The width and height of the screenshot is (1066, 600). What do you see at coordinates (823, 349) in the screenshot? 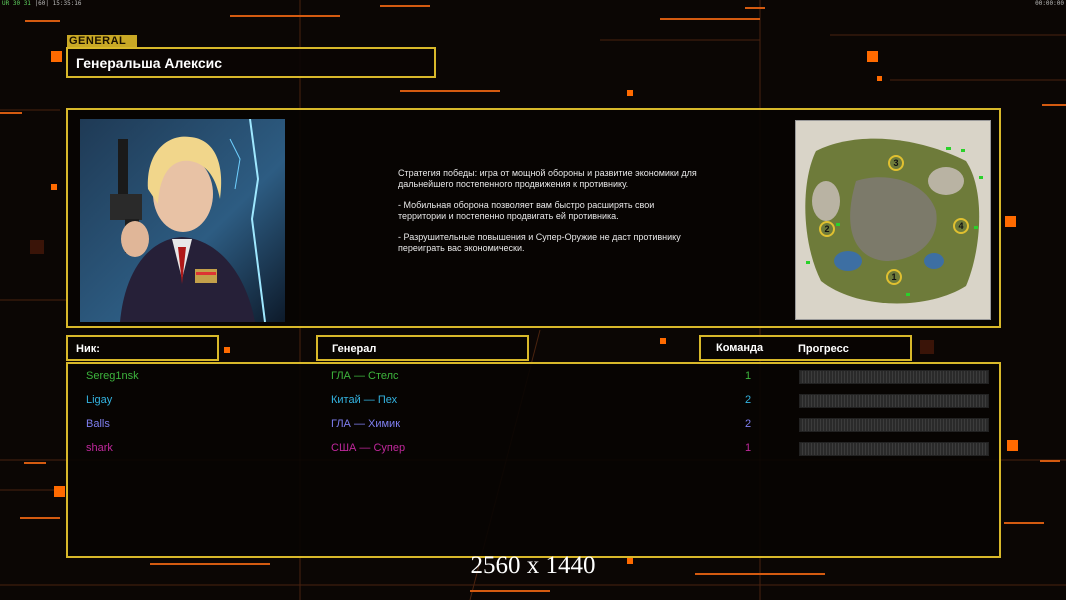
I see `progress-header-label: Прогресс` at bounding box center [823, 349].